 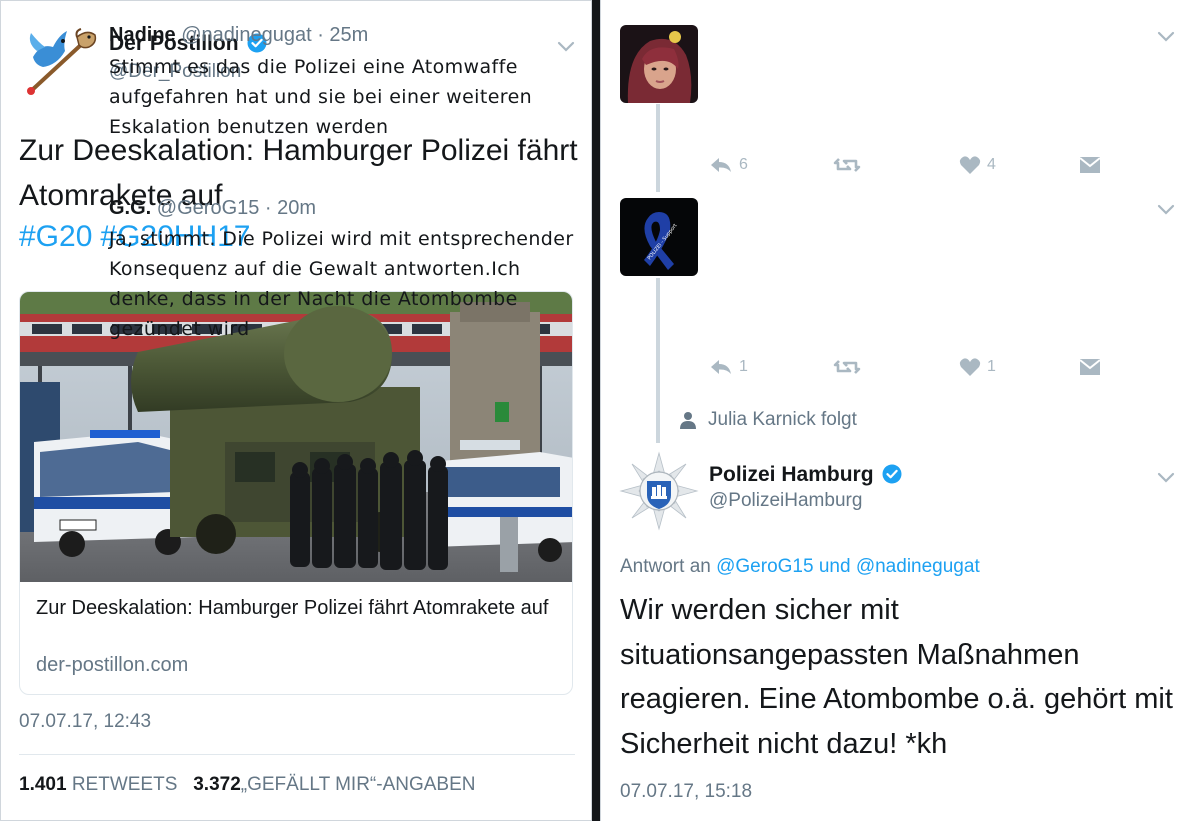 I want to click on likes-count: 3.372, so click(x=217, y=784).